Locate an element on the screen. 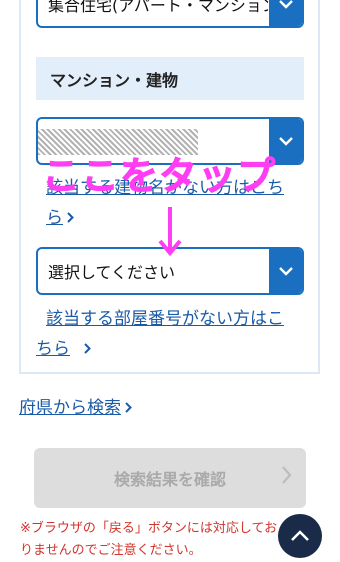  prefecture-search-link: 府県から検索 is located at coordinates (75, 408).